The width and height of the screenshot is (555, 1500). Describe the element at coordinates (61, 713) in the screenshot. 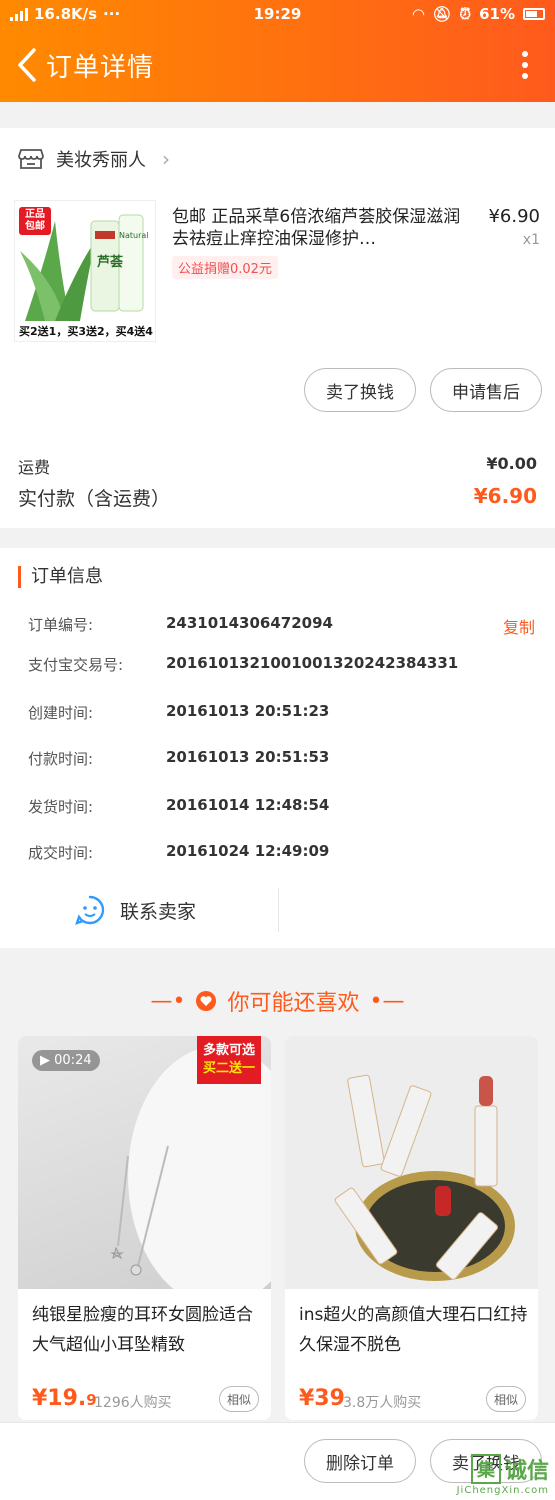

I see `info-key: 创建时间:` at that location.